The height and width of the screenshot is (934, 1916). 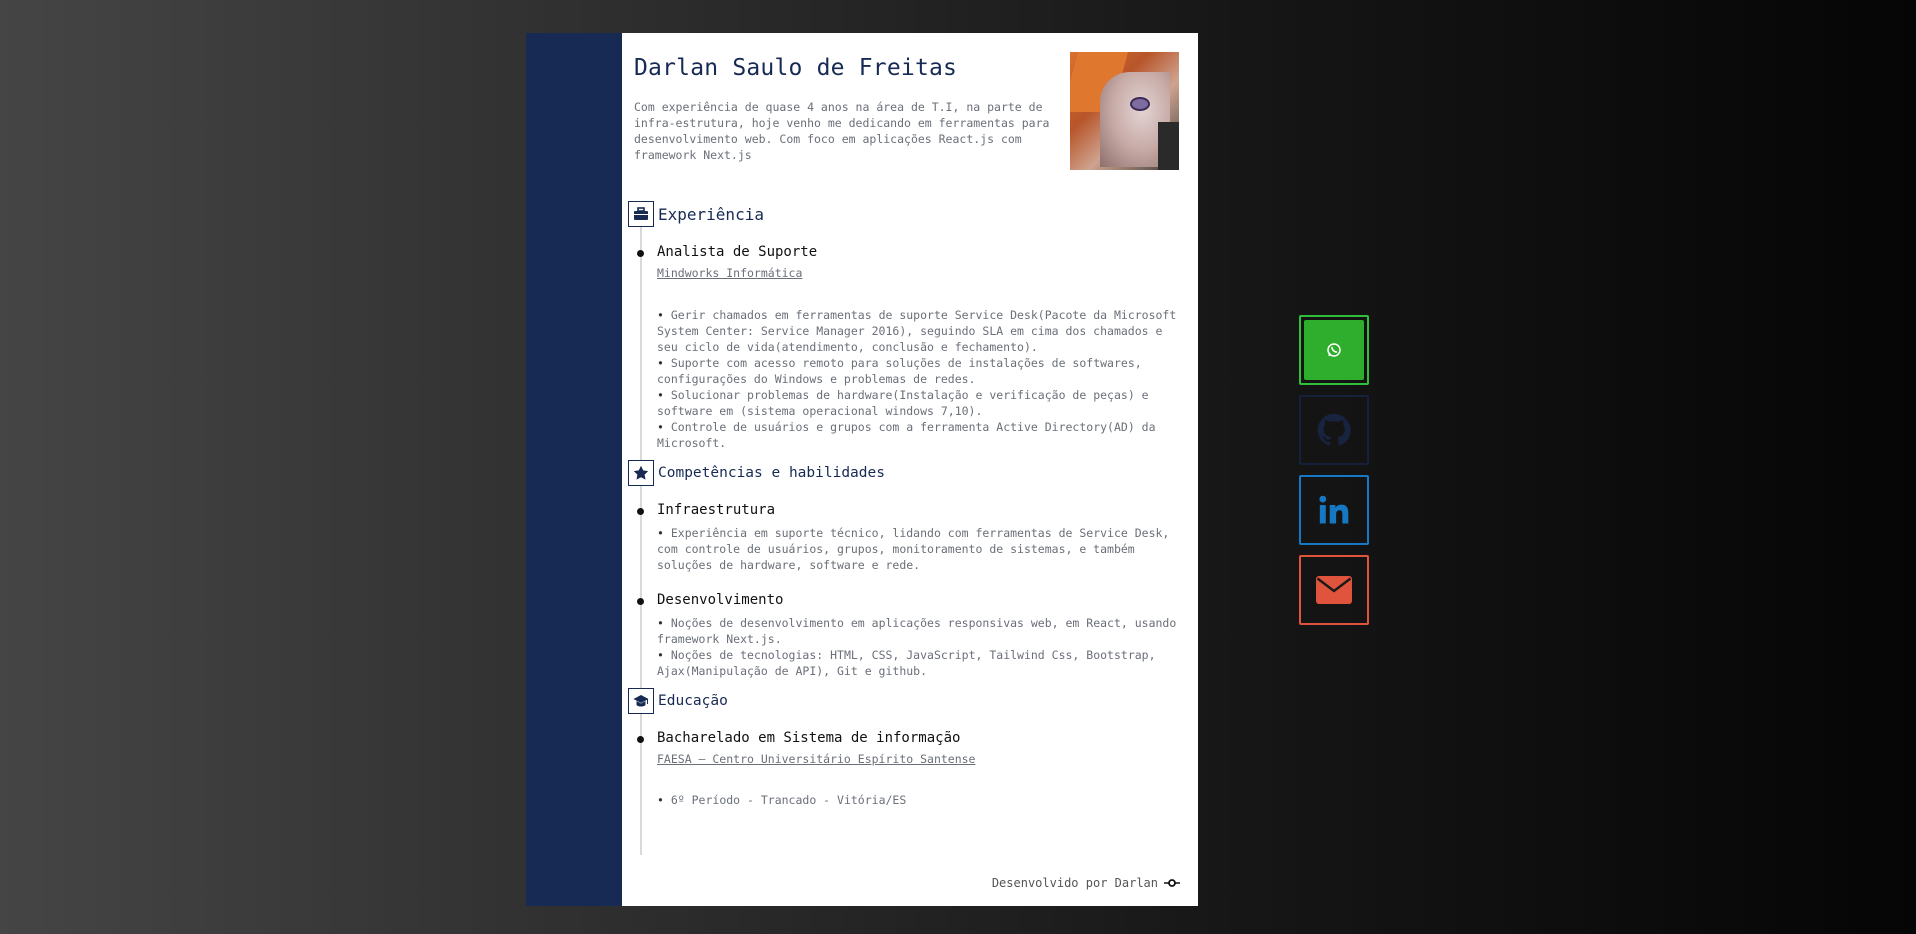 I want to click on skills-title: Competências e habilidades, so click(x=771, y=473).